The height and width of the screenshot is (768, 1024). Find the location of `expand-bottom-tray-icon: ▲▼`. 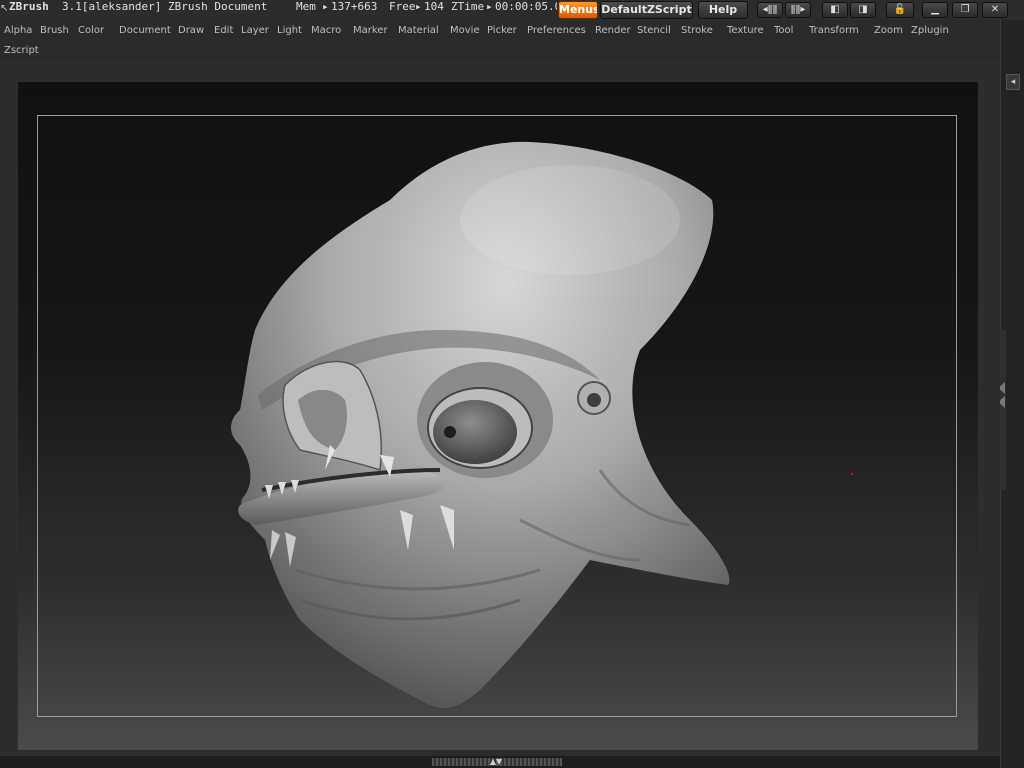

expand-bottom-tray-icon: ▲▼ is located at coordinates (496, 762).